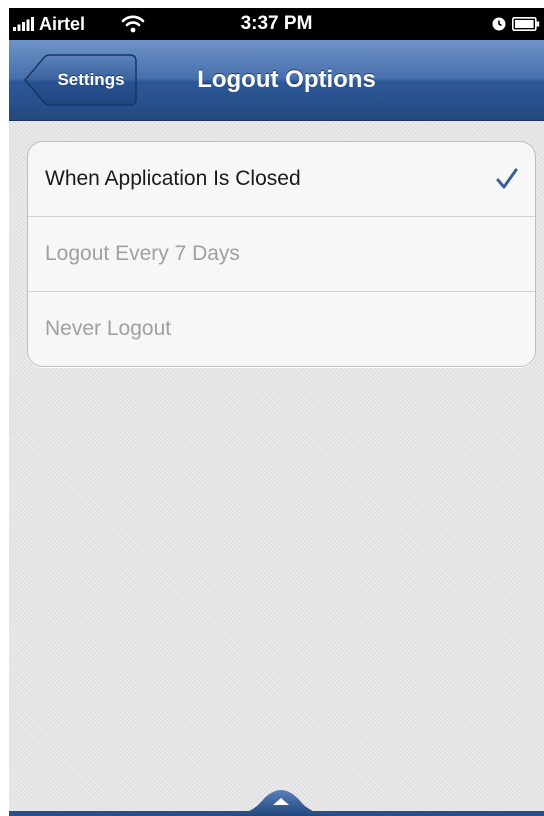  Describe the element at coordinates (91, 79) in the screenshot. I see `back-button-label: Settings` at that location.